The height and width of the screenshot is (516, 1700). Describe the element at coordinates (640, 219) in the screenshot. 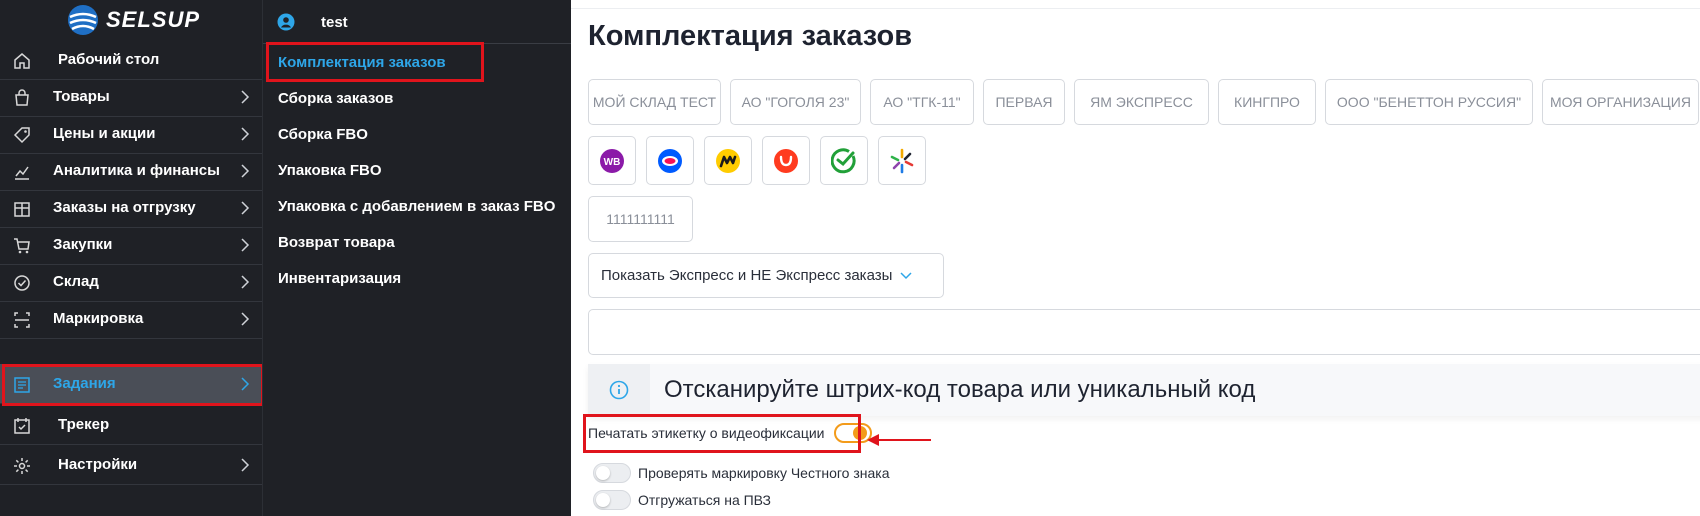

I see `extra-filter-chip: 1111111111` at that location.